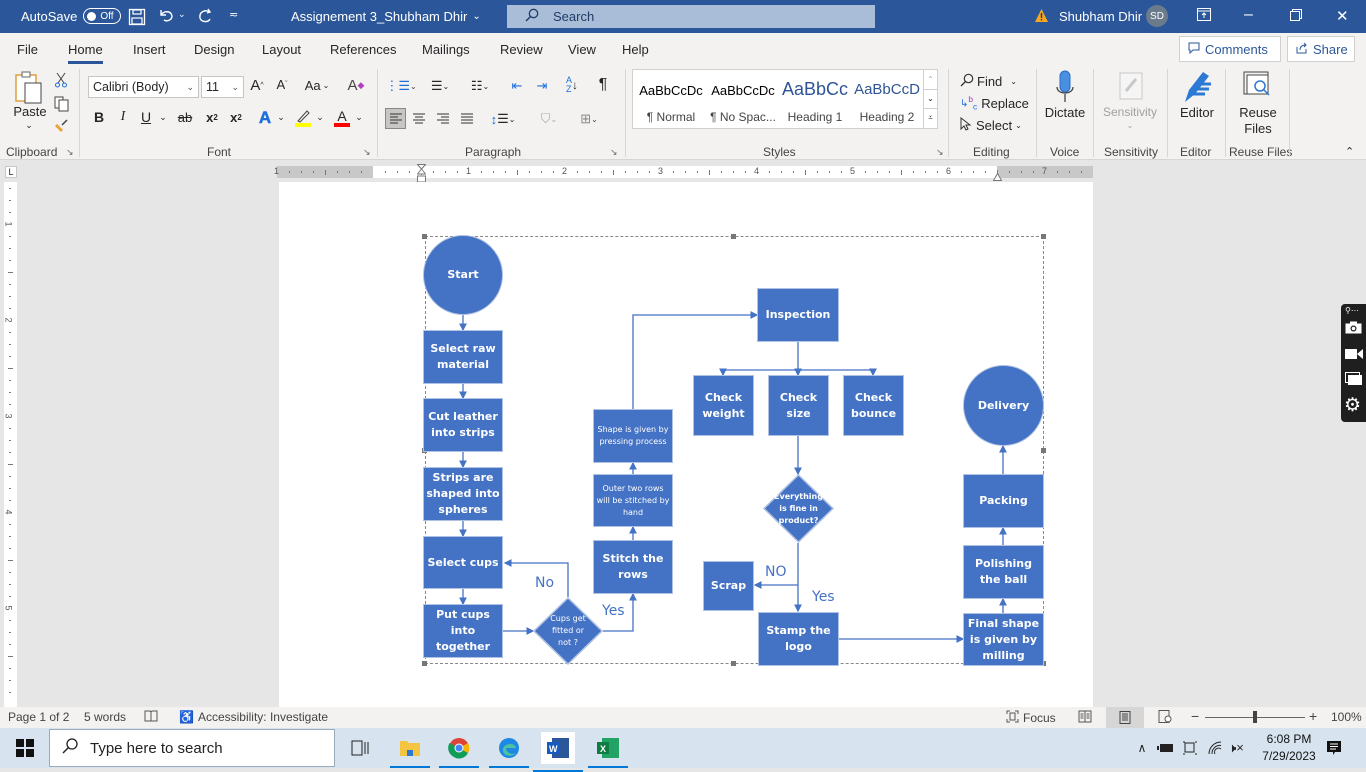 The width and height of the screenshot is (1366, 772). Describe the element at coordinates (503, 119) in the screenshot. I see `line-spacing-button: ↕ ☰ ⌄` at that location.